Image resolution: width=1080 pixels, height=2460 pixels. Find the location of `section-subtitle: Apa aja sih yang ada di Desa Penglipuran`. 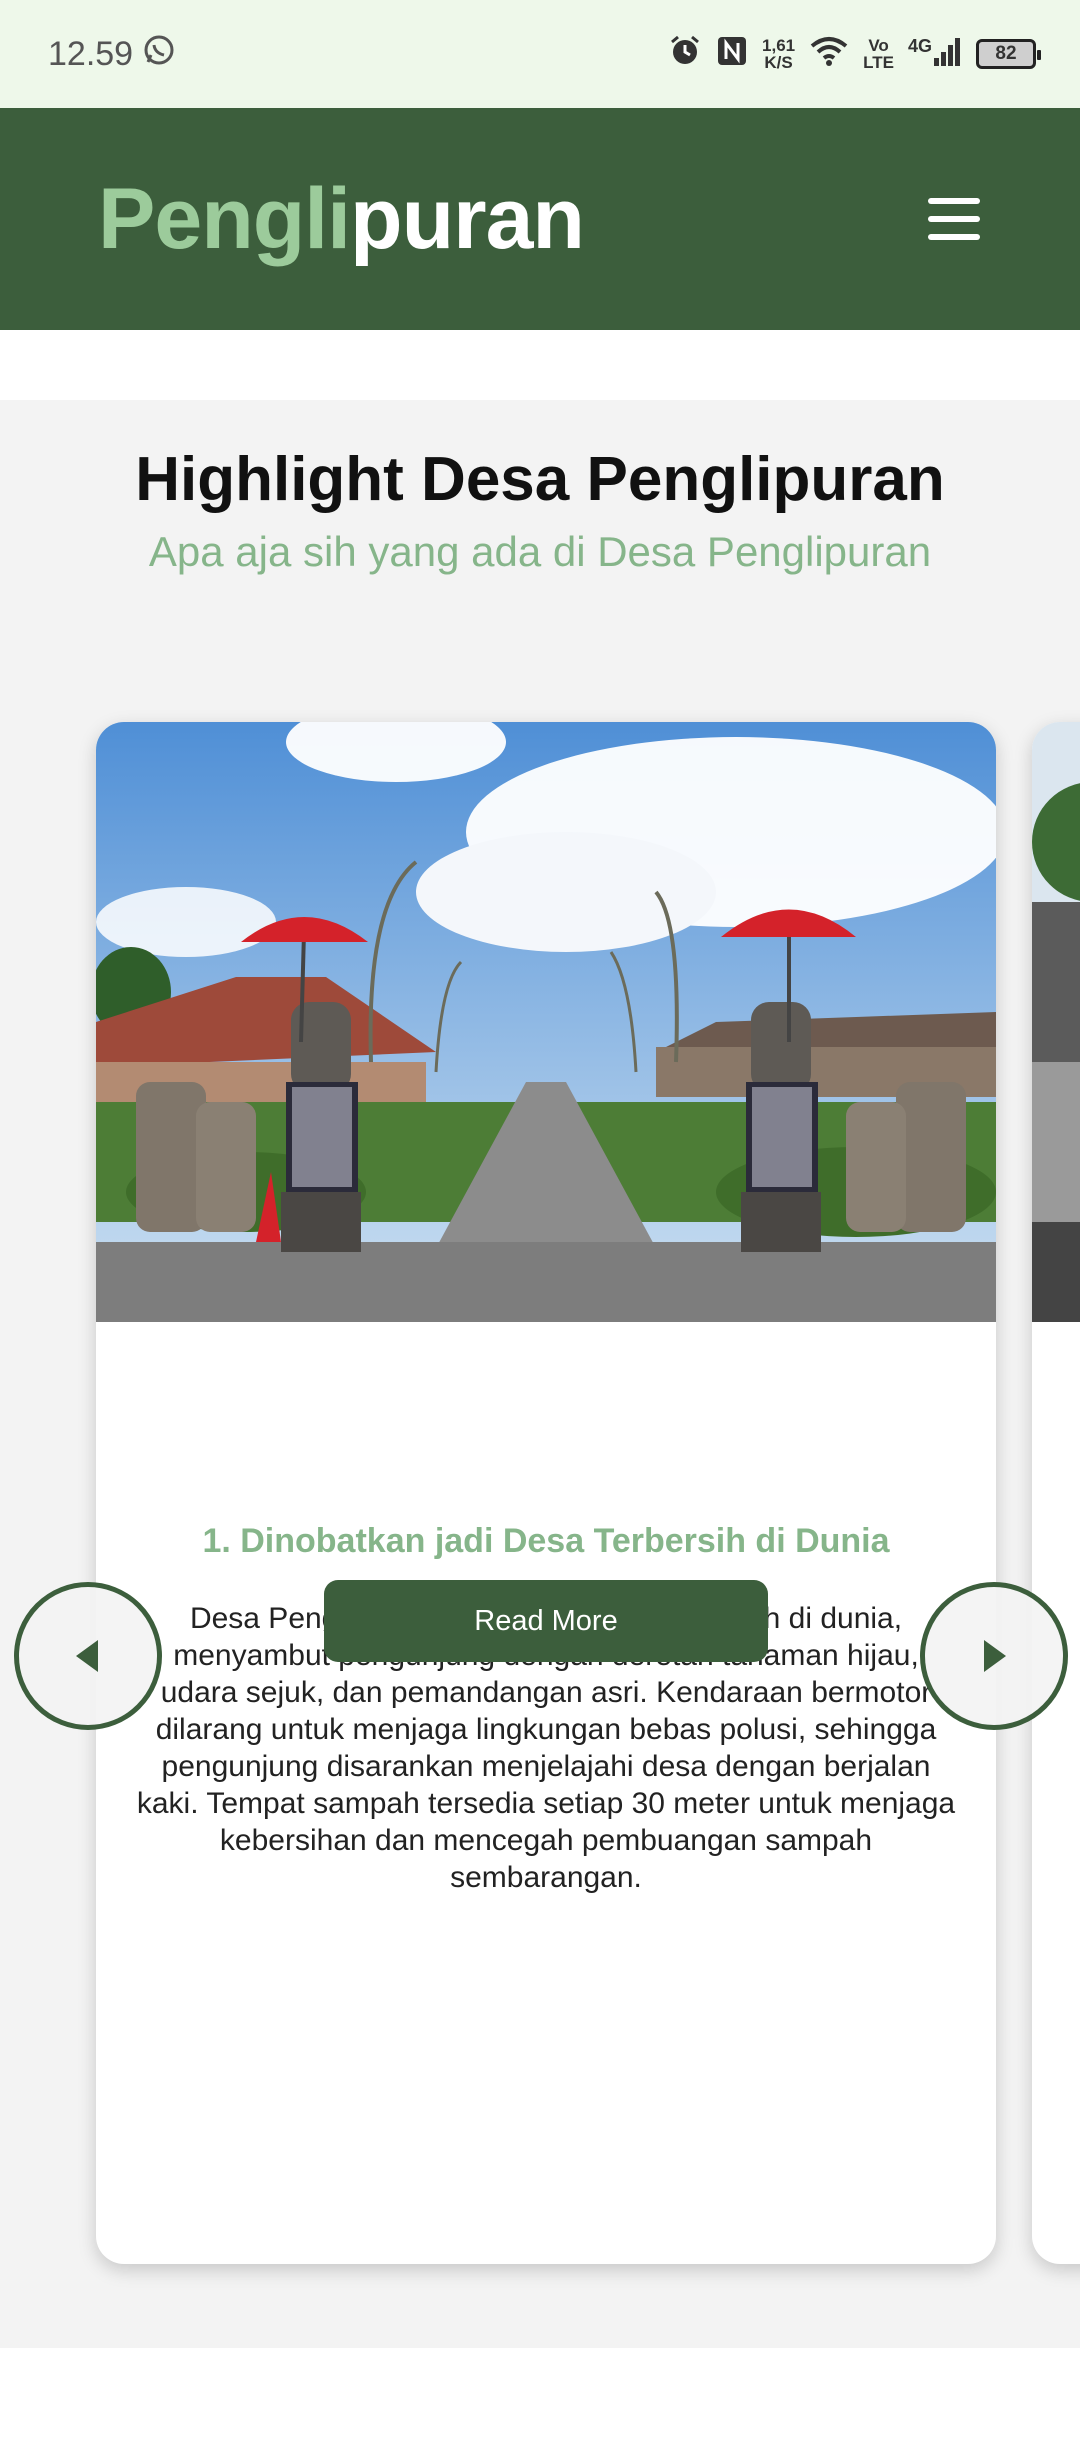

section-subtitle: Apa aja sih yang ada di Desa Penglipuran is located at coordinates (540, 551).